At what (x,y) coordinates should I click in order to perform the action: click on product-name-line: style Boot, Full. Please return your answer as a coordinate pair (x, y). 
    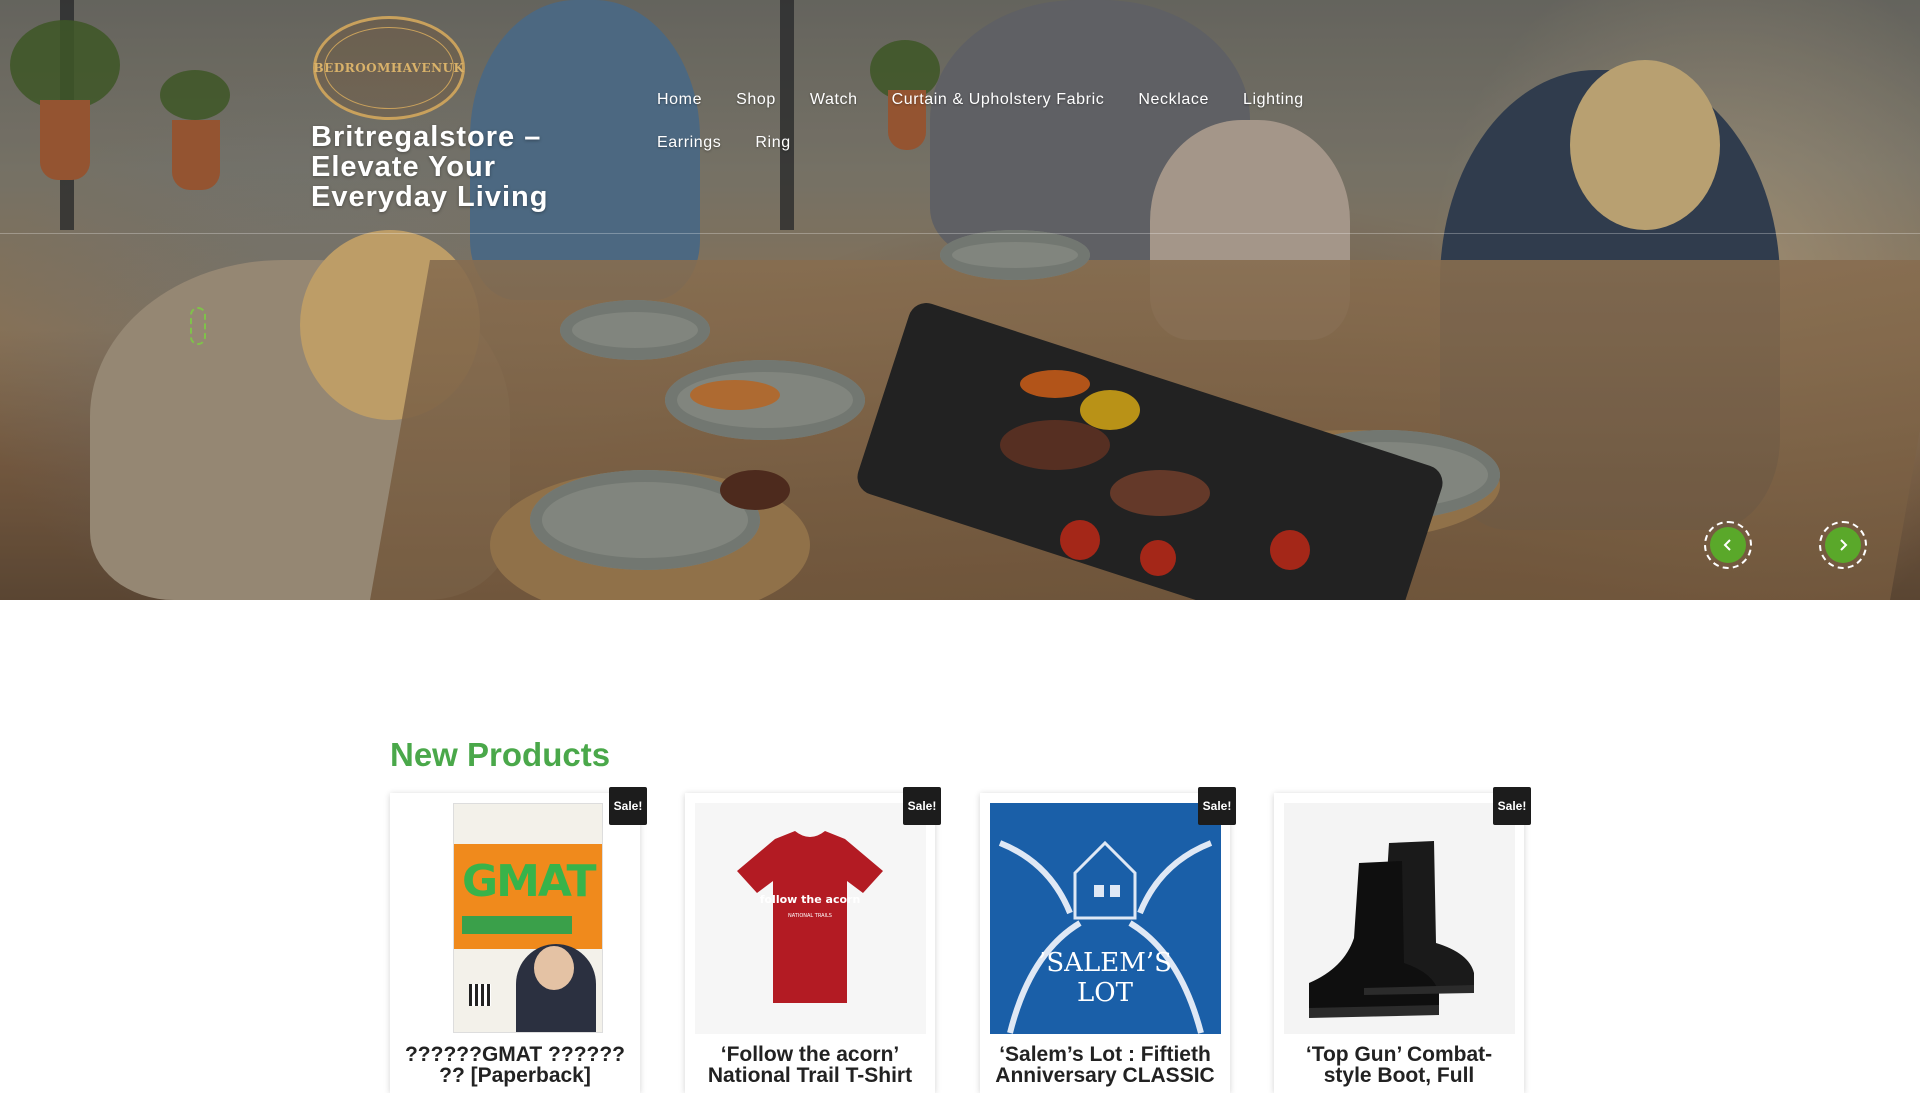
    Looking at the image, I should click on (1399, 1075).